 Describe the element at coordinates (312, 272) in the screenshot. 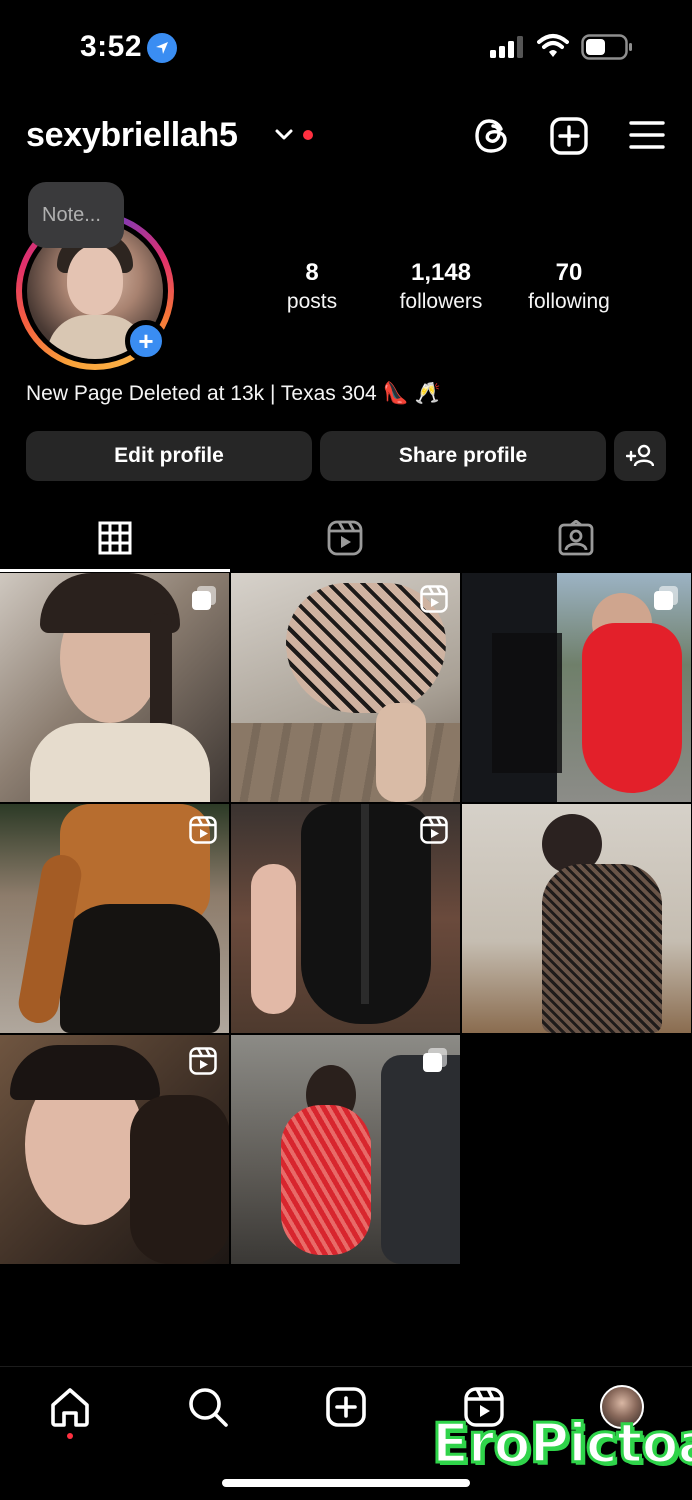

I see `posts-value: 8` at that location.